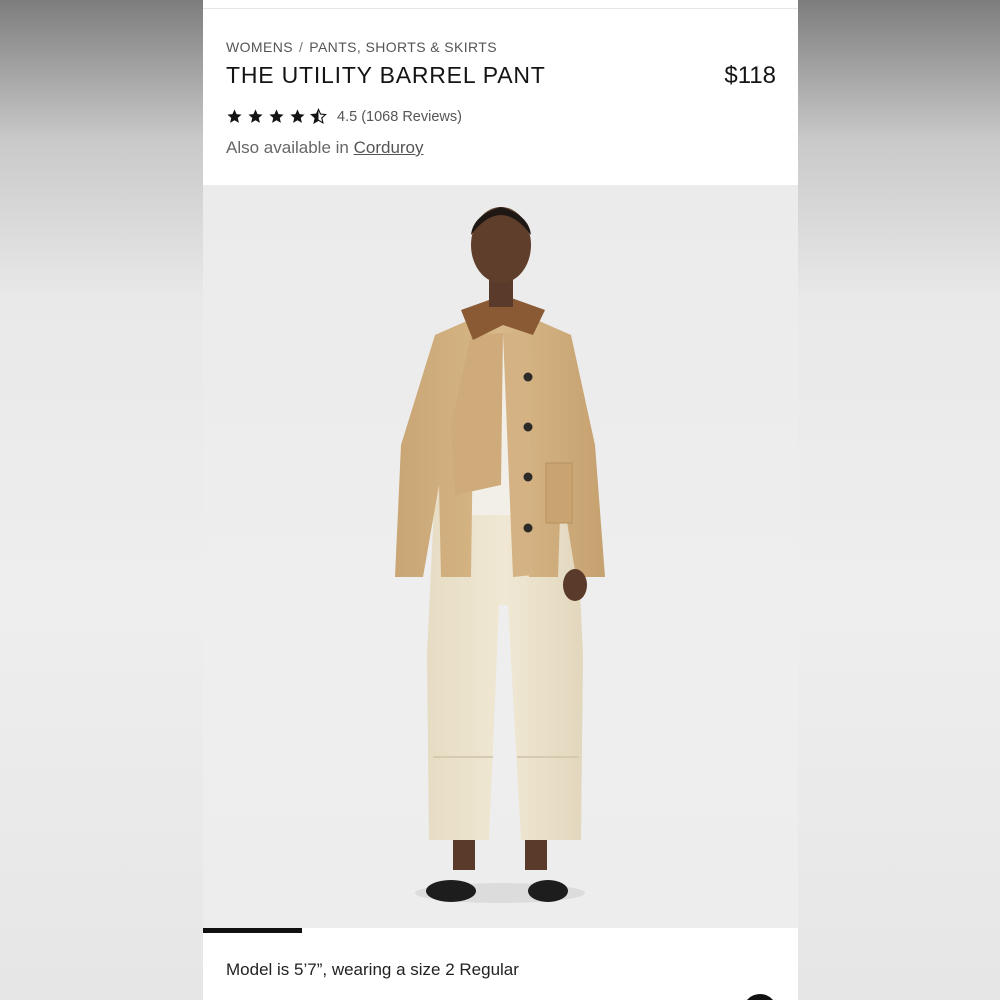  I want to click on rating-text: 4.5 (1068 Reviews), so click(399, 117).